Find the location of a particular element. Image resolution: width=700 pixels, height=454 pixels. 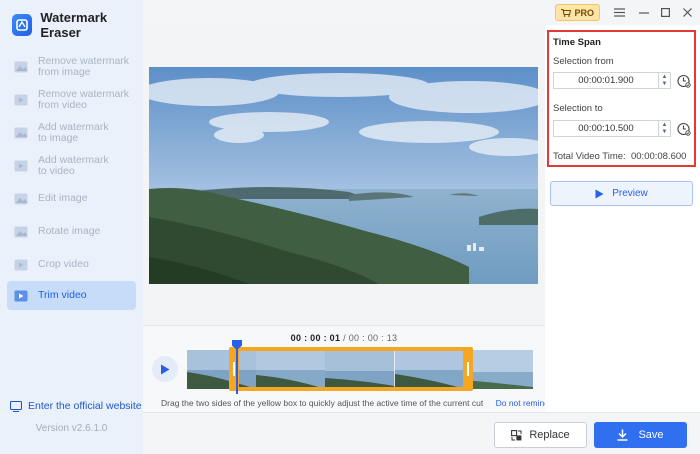

selection-from-stepper: ▲ ▼ is located at coordinates (665, 80).